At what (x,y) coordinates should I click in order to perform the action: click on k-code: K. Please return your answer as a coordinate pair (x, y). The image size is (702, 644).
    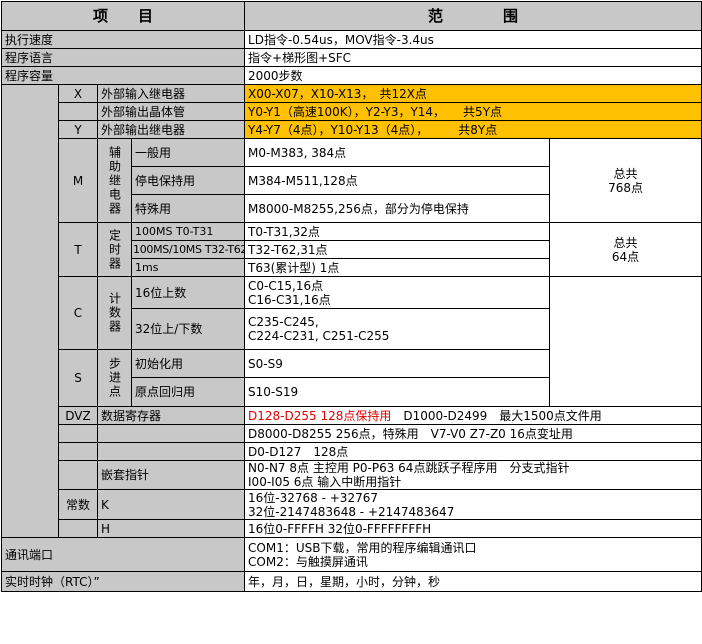
    Looking at the image, I should click on (171, 504).